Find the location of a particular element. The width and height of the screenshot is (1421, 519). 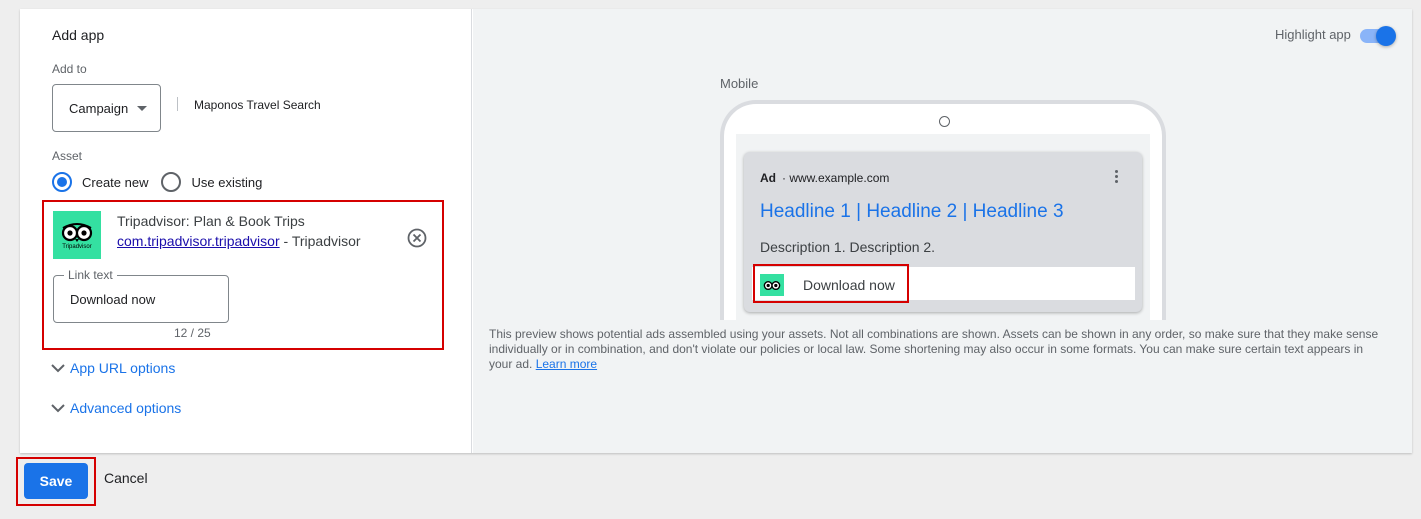

app-publisher: - Tripadvisor is located at coordinates (322, 241).